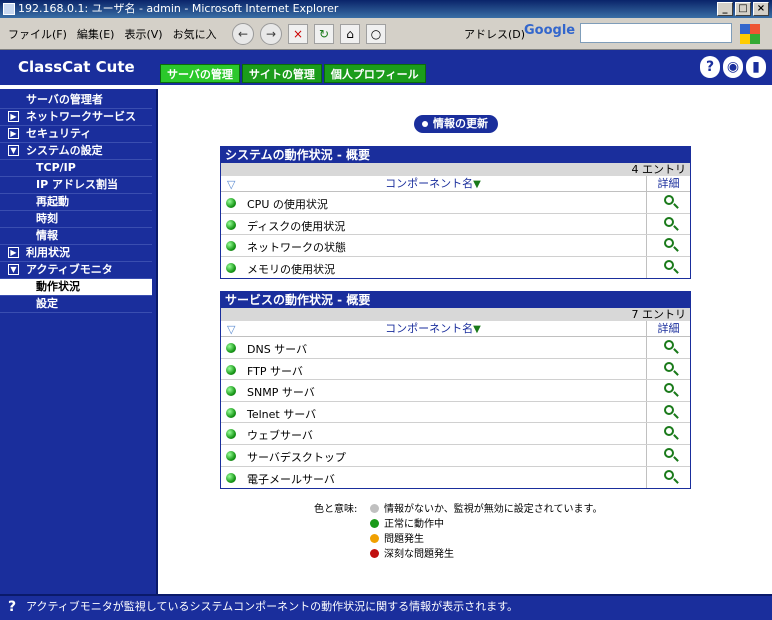 Image resolution: width=772 pixels, height=620 pixels. Describe the element at coordinates (376, 34) in the screenshot. I see `search-icon: ○` at that location.